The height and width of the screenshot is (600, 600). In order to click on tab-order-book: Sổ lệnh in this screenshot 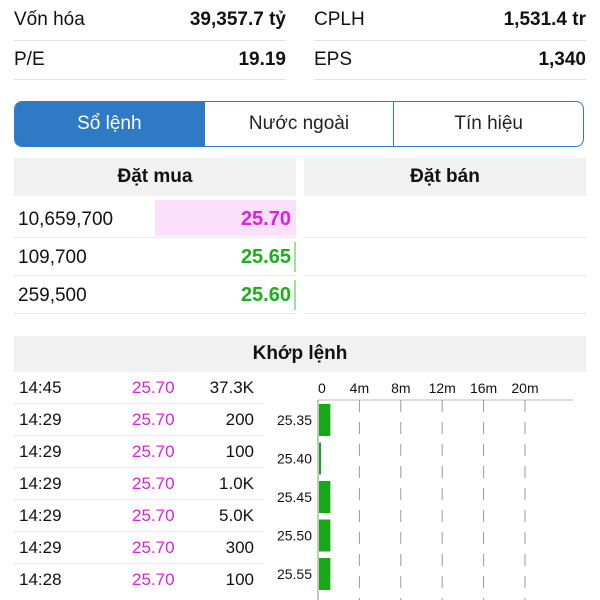, I will do `click(109, 124)`.